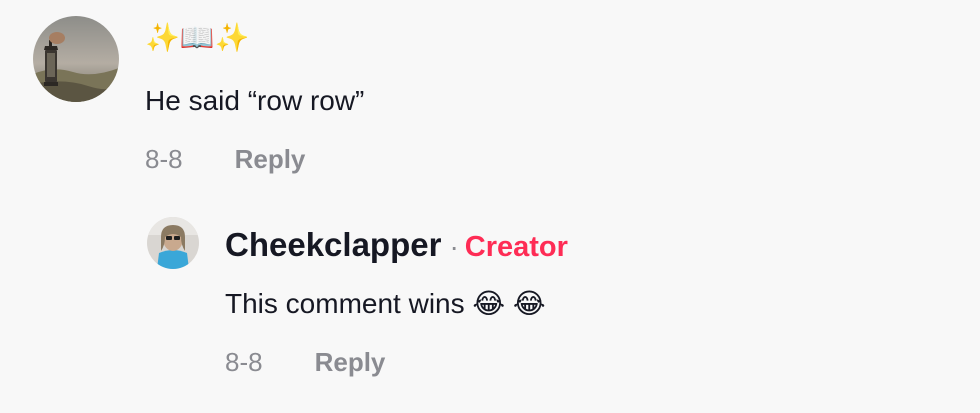 Image resolution: width=980 pixels, height=413 pixels. I want to click on creator-badge: Creator, so click(516, 247).